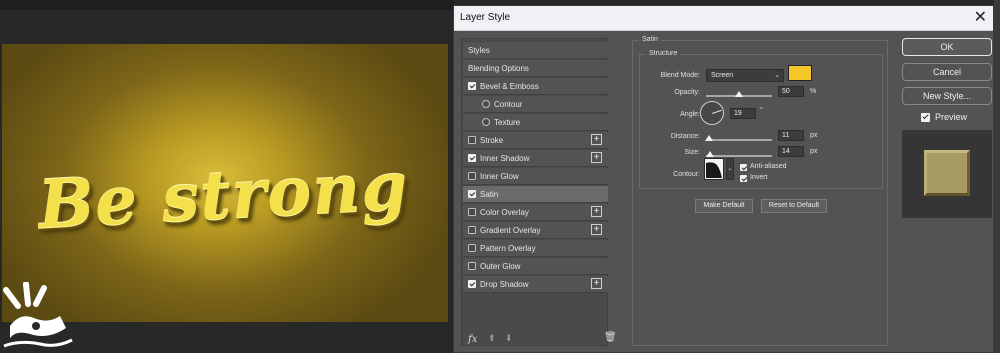 Image resolution: width=1000 pixels, height=353 pixels. What do you see at coordinates (535, 266) in the screenshot?
I see `style-item-outer-glow: Outer Glow` at bounding box center [535, 266].